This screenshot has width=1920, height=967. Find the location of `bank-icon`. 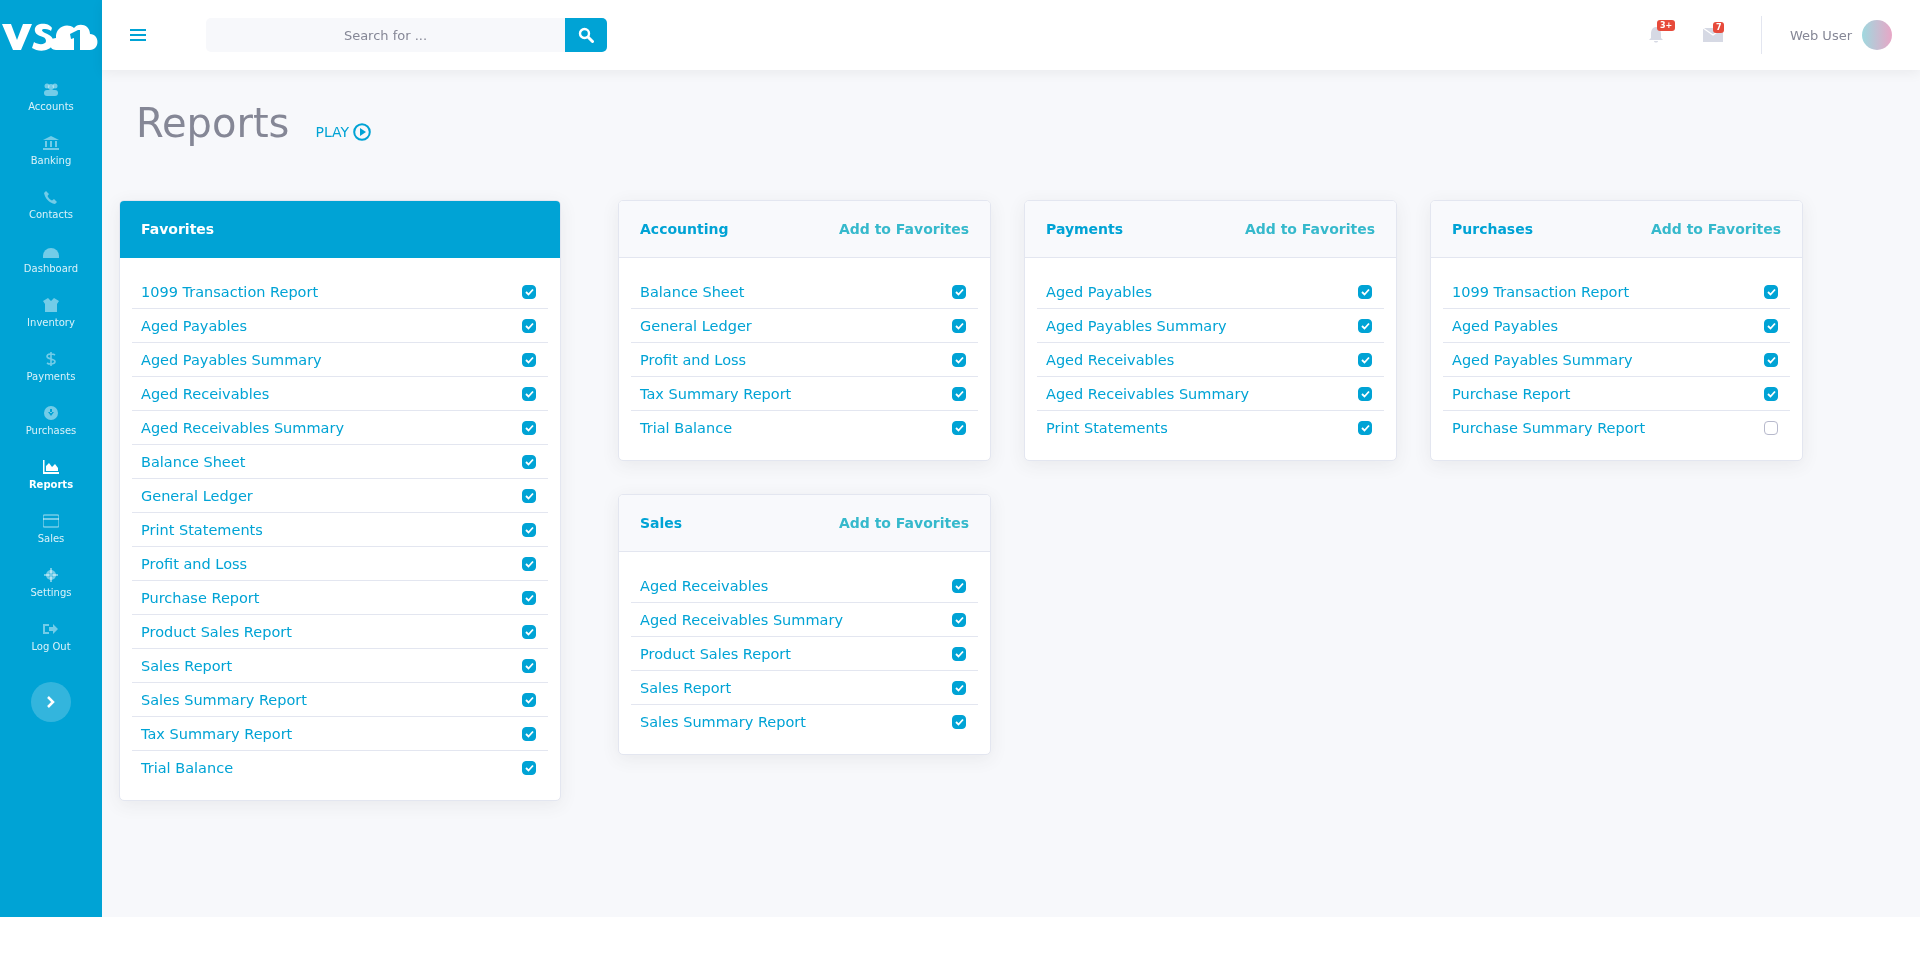

bank-icon is located at coordinates (51, 143).